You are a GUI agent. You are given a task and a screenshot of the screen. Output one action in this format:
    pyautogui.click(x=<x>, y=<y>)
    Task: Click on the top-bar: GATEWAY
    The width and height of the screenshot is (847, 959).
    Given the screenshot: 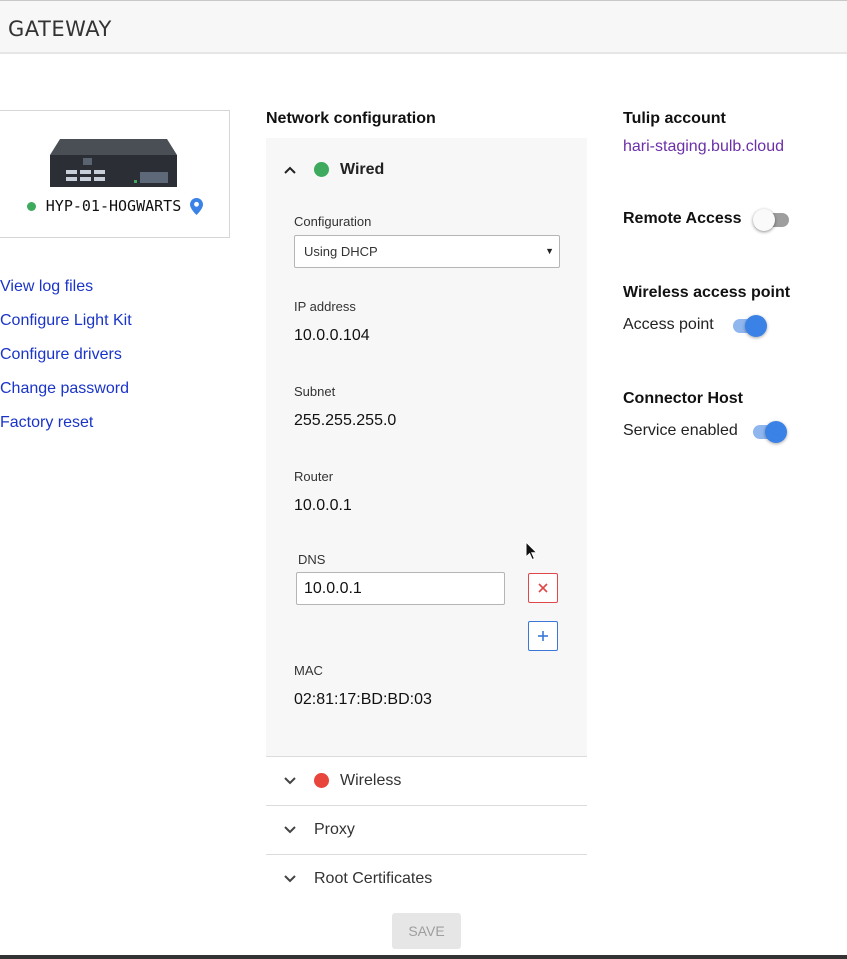 What is the action you would take?
    pyautogui.click(x=423, y=27)
    